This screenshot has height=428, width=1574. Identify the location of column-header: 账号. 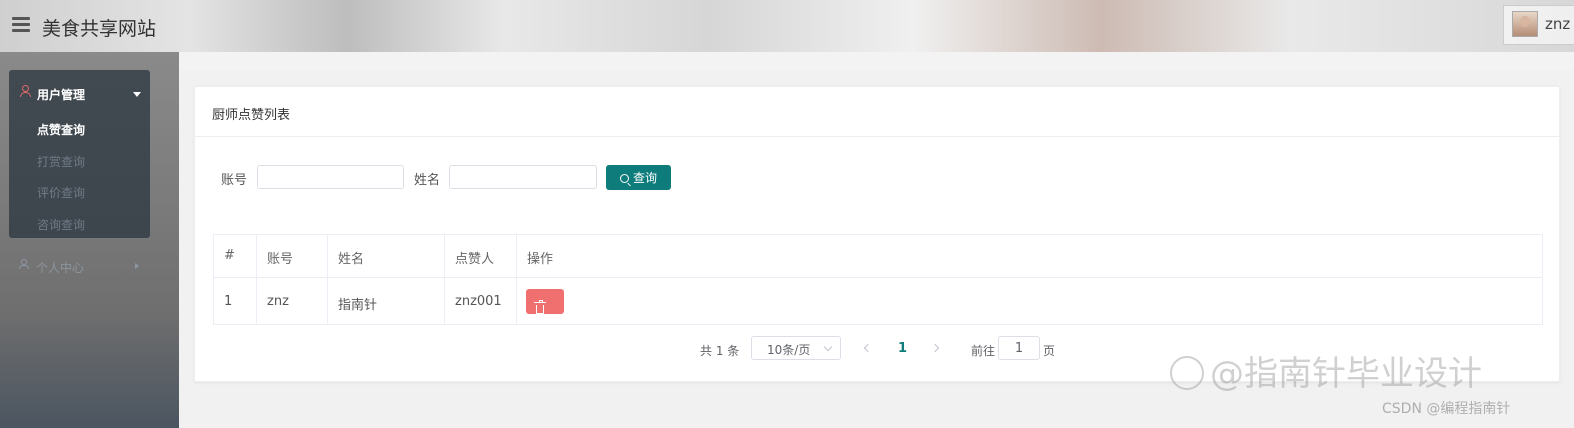
(292, 256).